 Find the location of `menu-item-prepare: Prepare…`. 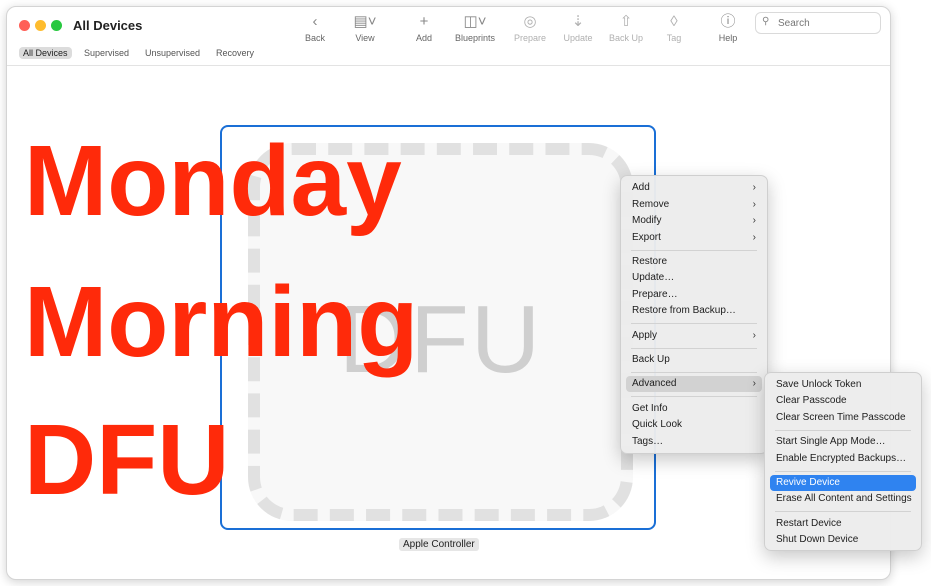

menu-item-prepare: Prepare… is located at coordinates (694, 295).